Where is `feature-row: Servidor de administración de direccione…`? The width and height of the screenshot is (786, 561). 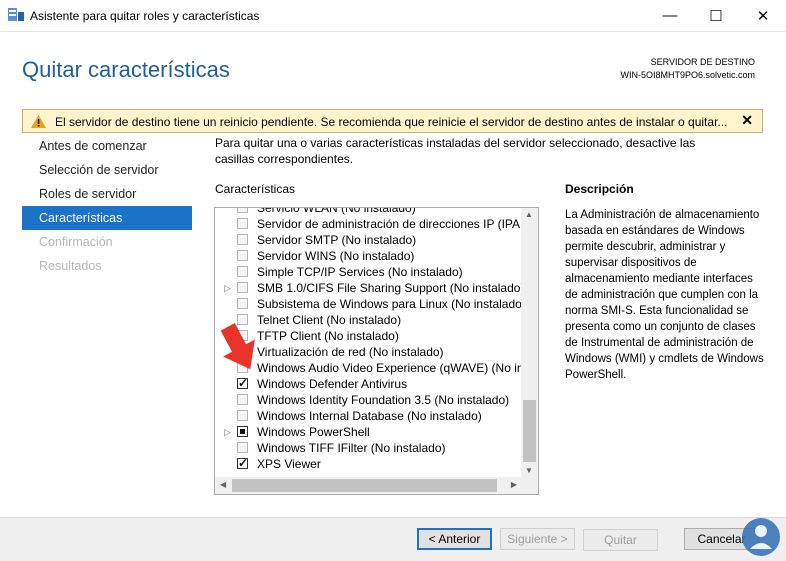
feature-row: Servidor de administración de direccione… is located at coordinates (374, 224).